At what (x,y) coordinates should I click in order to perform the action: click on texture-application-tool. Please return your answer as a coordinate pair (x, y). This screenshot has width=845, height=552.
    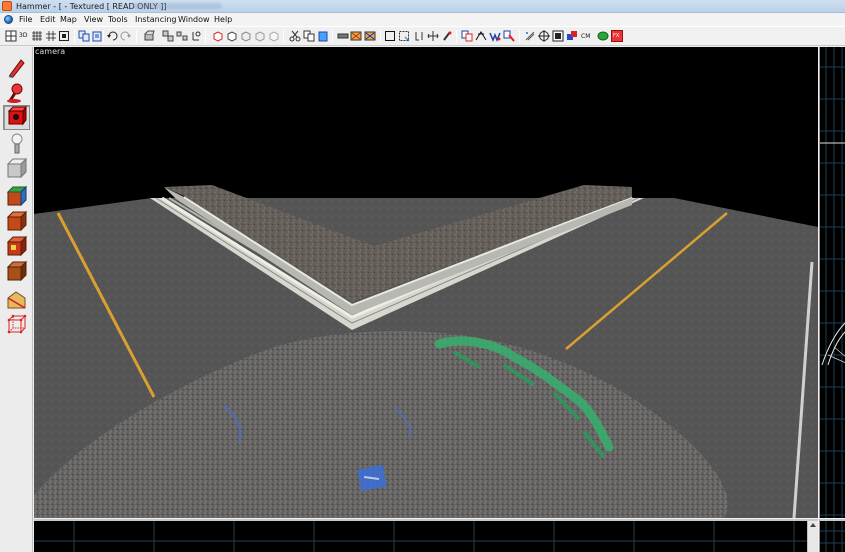
    Looking at the image, I should click on (16, 196).